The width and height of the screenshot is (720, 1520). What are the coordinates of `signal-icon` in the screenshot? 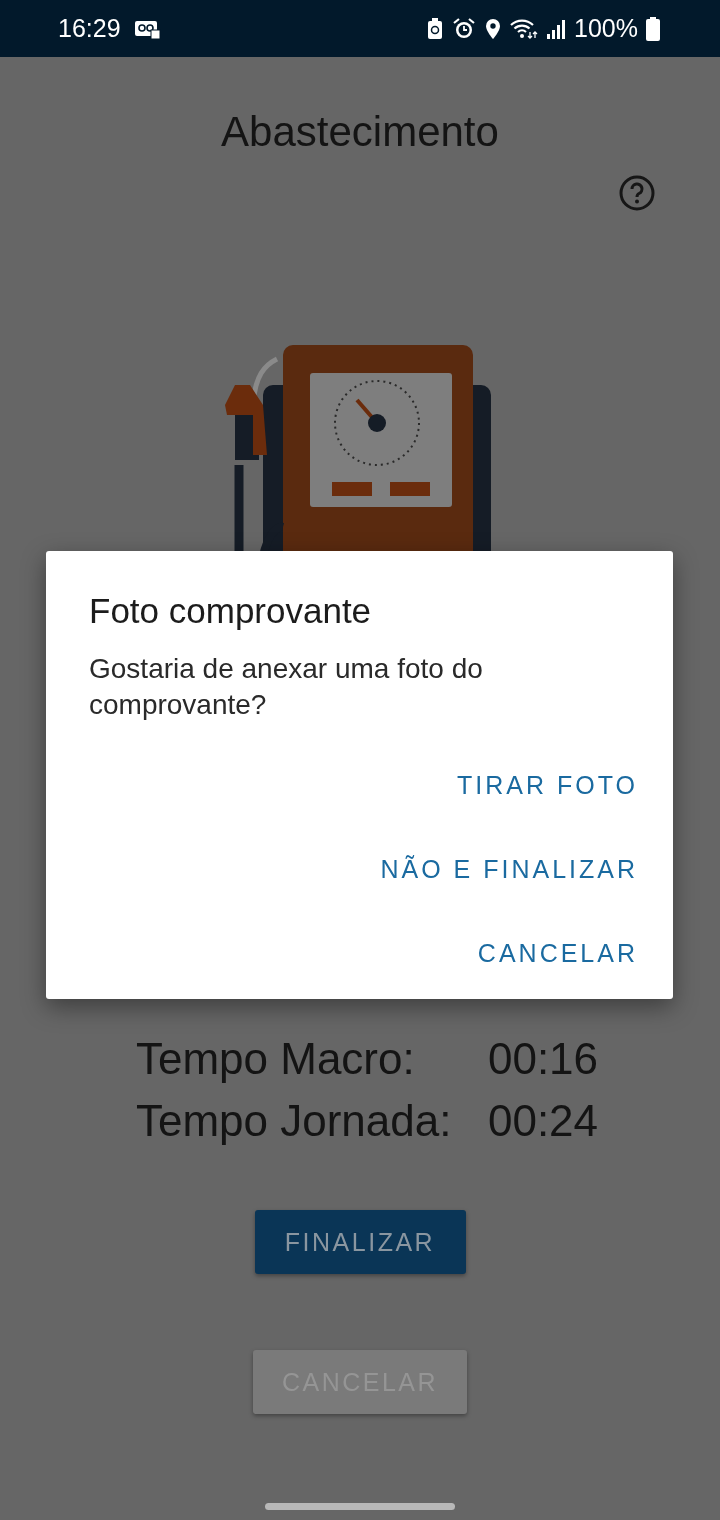 It's located at (556, 28).